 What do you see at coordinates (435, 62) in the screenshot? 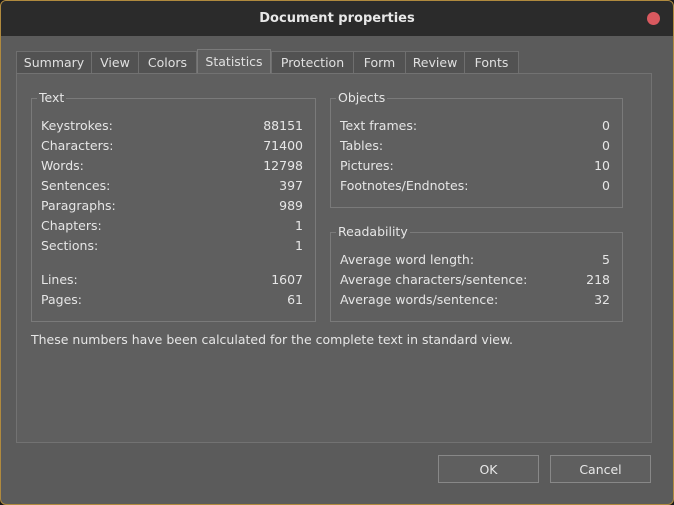
I see `tab-review: Review` at bounding box center [435, 62].